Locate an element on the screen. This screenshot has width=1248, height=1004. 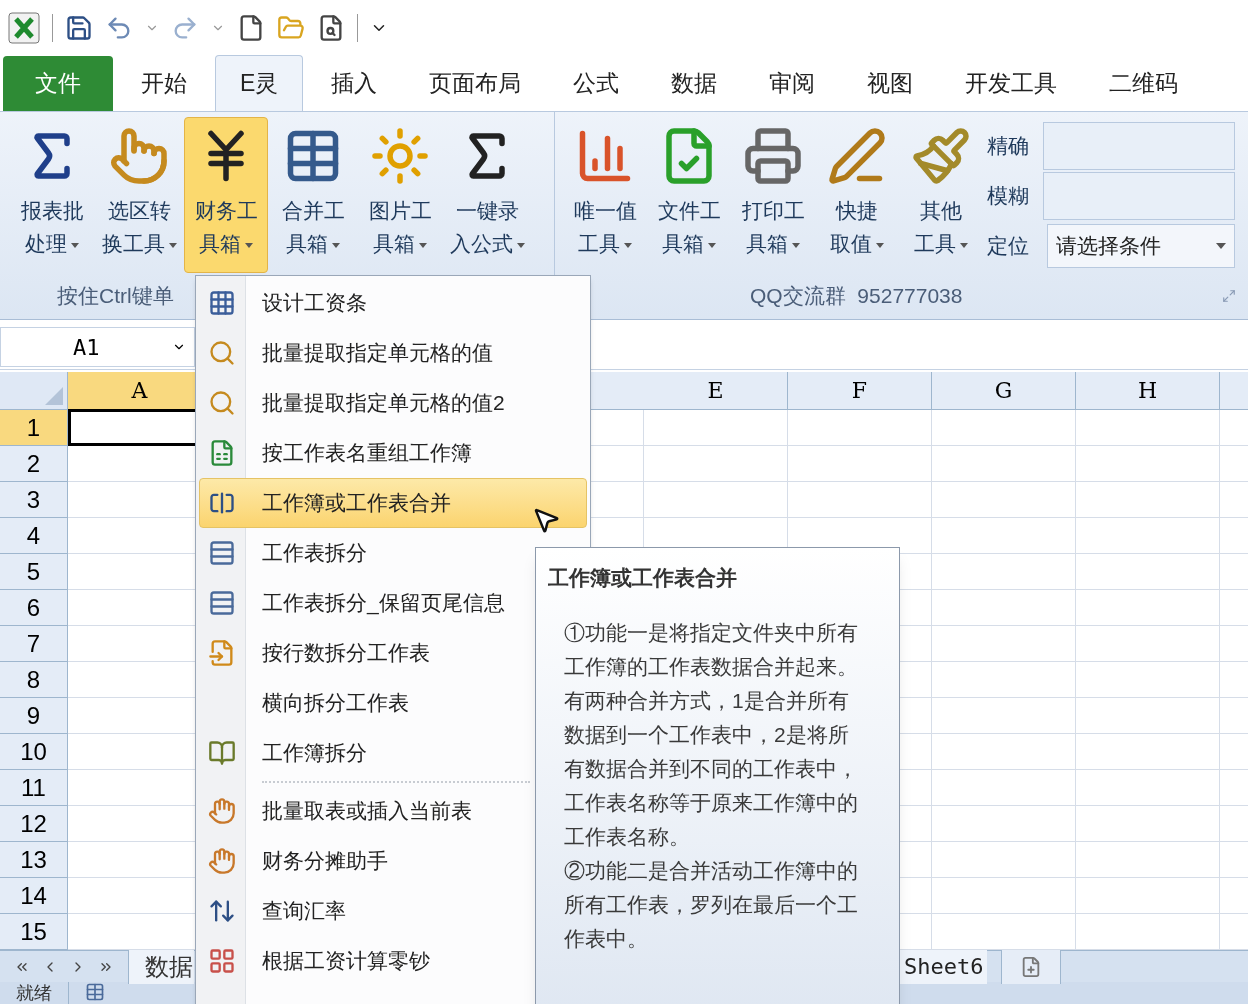
locate-label: 定位 is located at coordinates (1008, 246).